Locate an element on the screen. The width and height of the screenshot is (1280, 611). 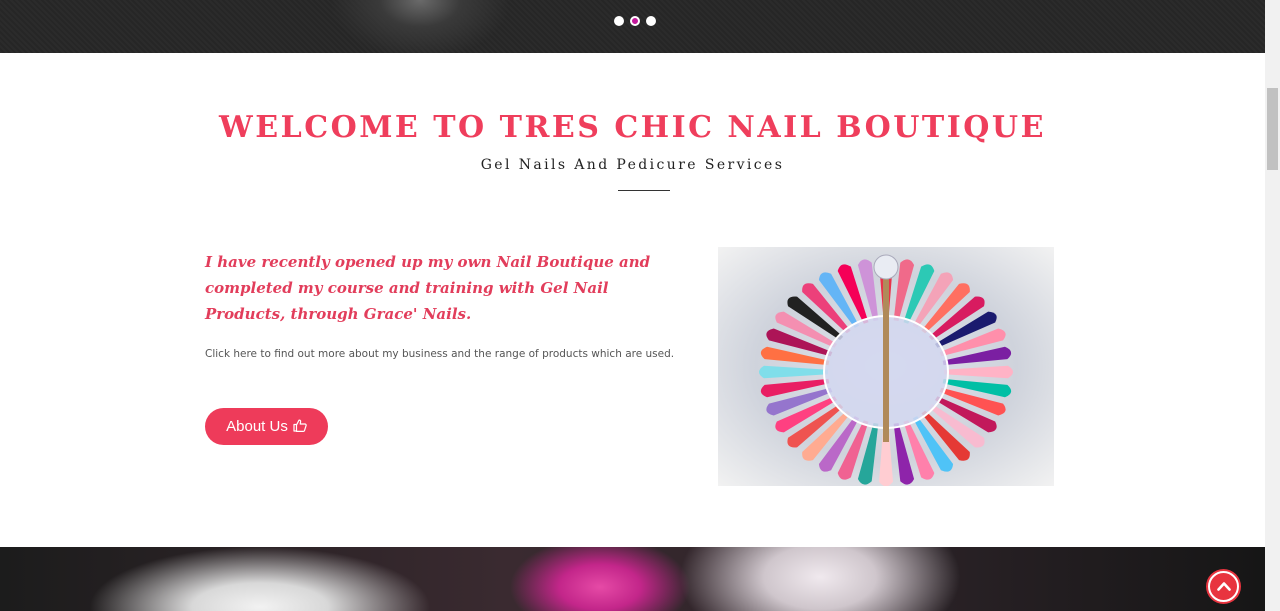
chevron-up-icon is located at coordinates (1223, 587).